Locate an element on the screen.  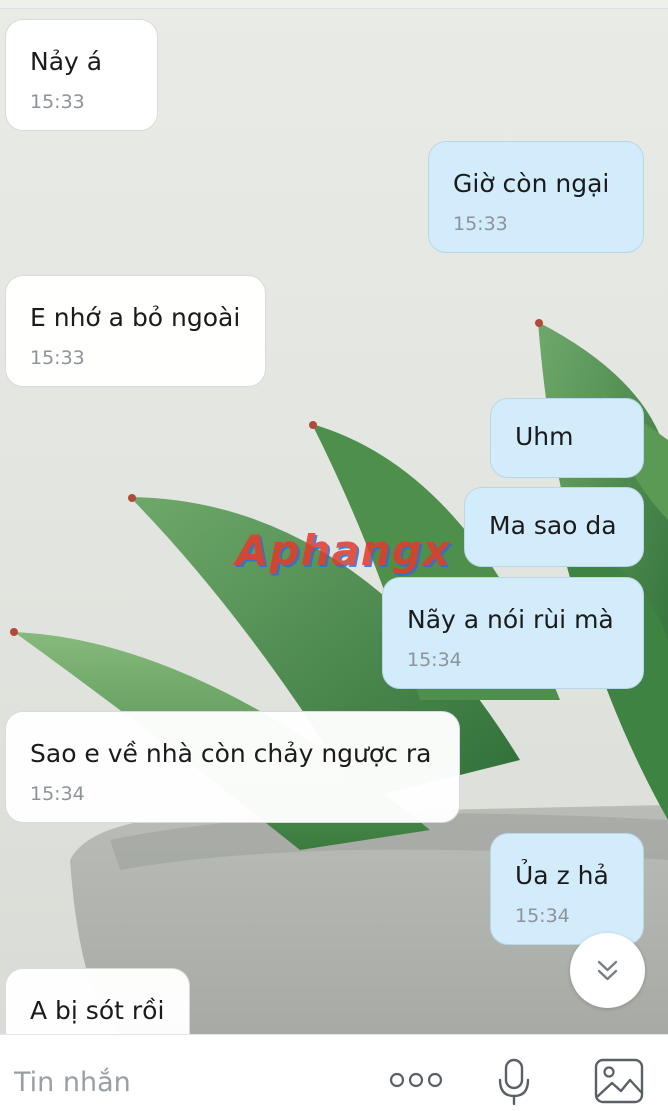
more-options-icon is located at coordinates (416, 1080).